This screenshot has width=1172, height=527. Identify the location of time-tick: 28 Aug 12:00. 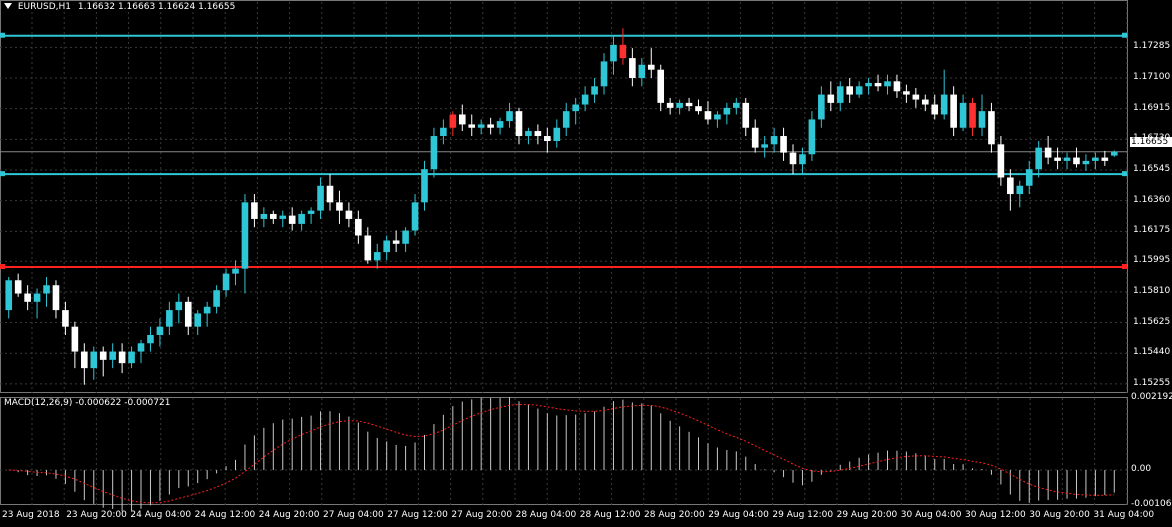
(610, 515).